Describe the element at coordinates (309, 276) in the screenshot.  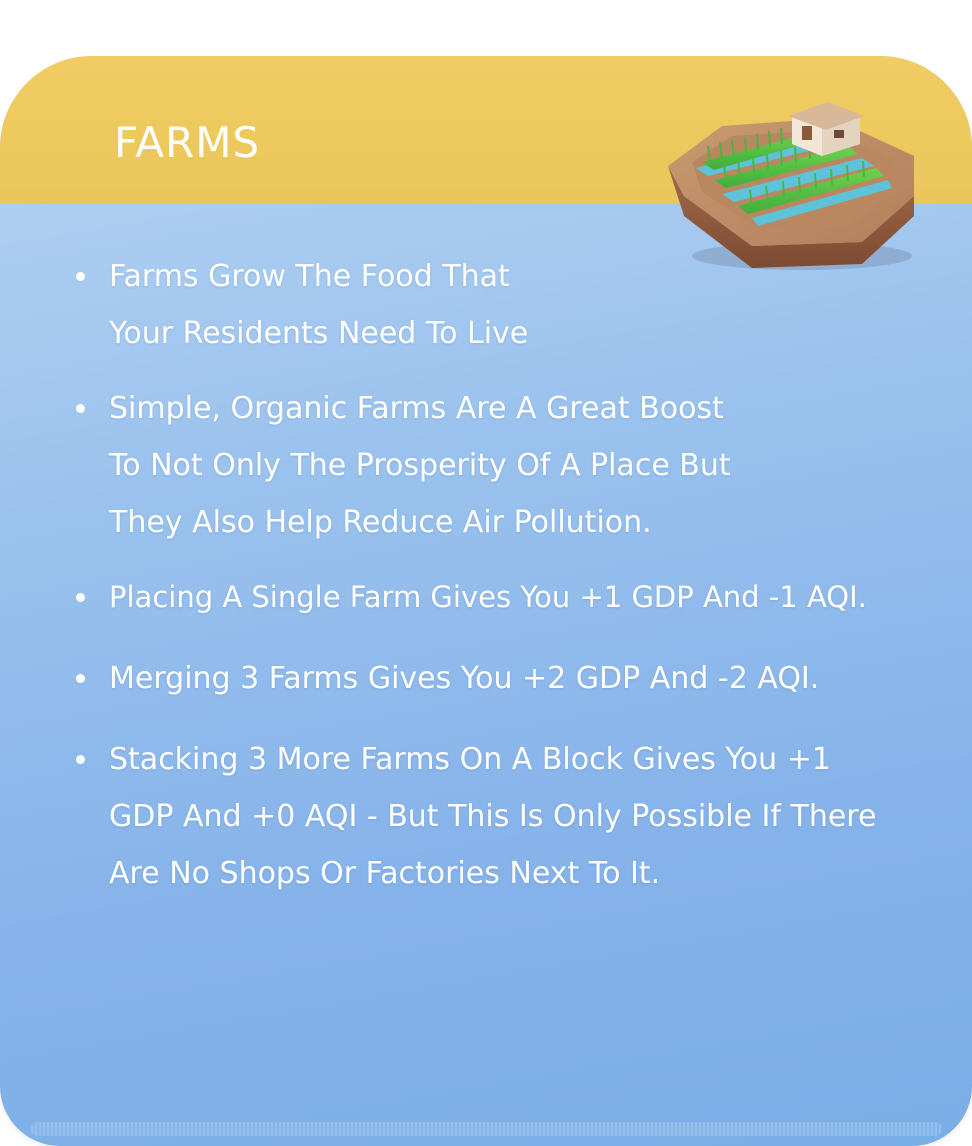
I see `bullet-text: Farms Grow The Food That` at that location.